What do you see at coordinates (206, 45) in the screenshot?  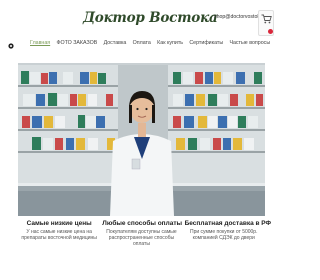 I see `nav-item-certificates: Сертификаты` at bounding box center [206, 45].